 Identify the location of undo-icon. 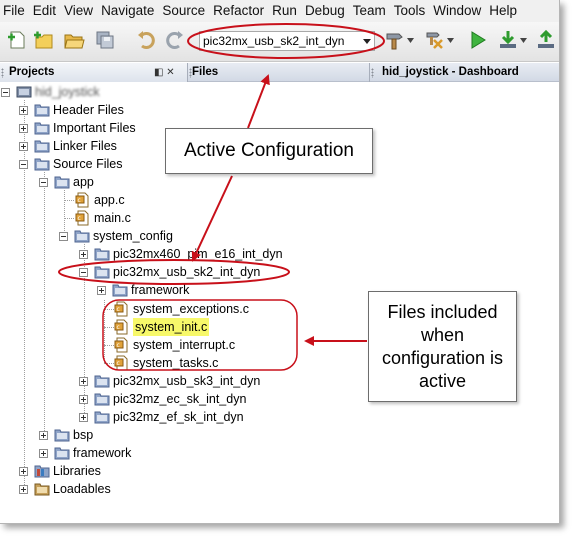
(146, 40).